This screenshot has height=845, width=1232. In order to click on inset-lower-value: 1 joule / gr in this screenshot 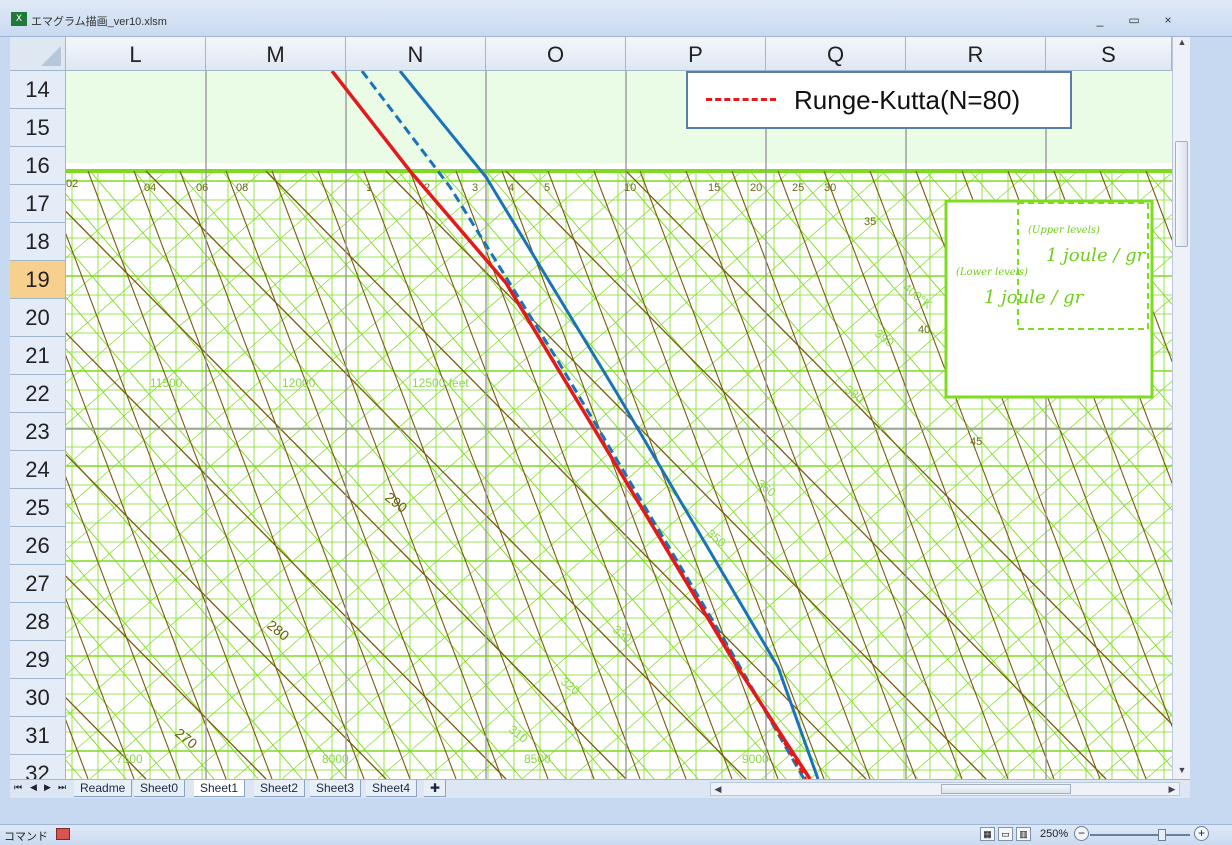, I will do `click(1034, 297)`.